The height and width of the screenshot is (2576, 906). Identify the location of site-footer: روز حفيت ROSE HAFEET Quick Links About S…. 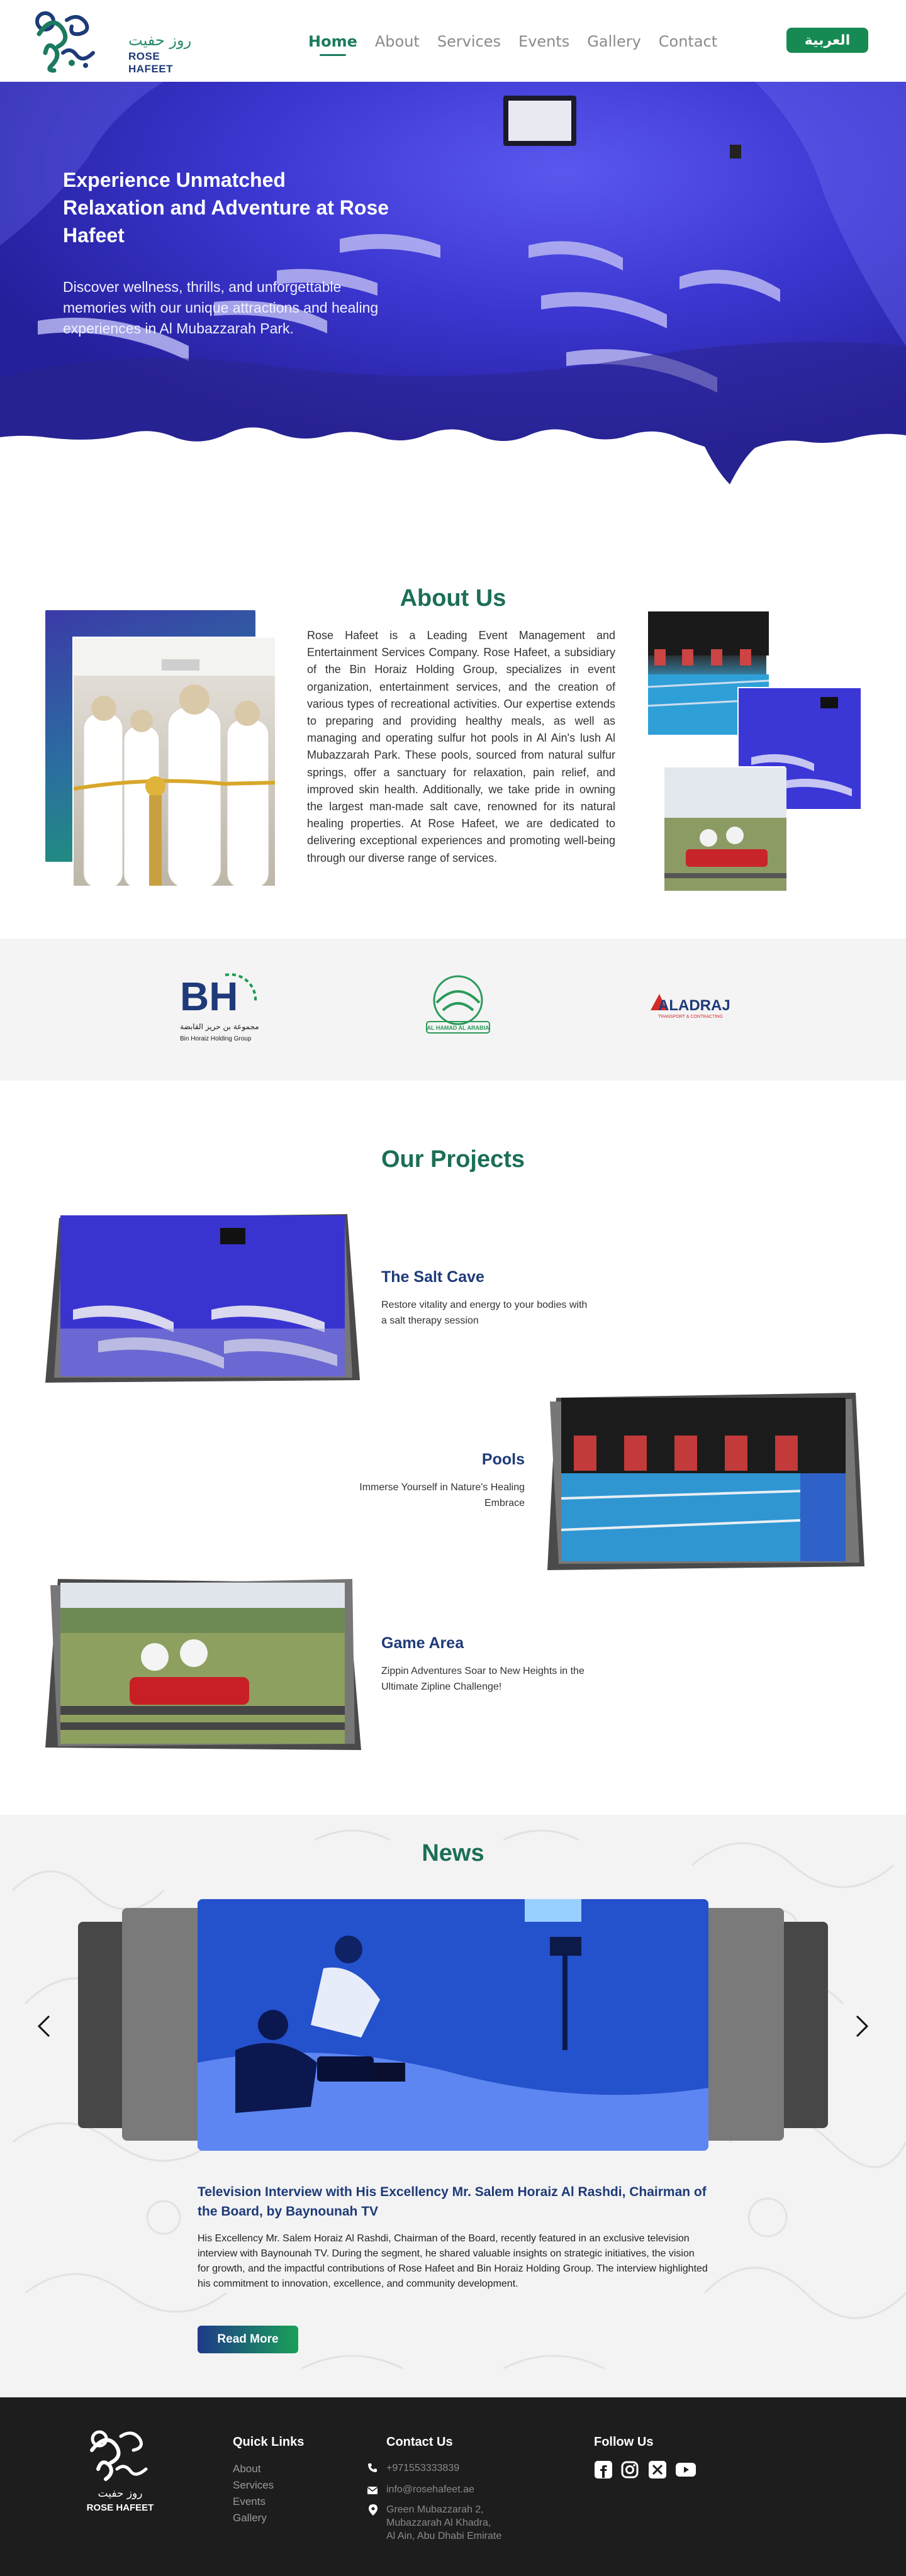
(453, 2486).